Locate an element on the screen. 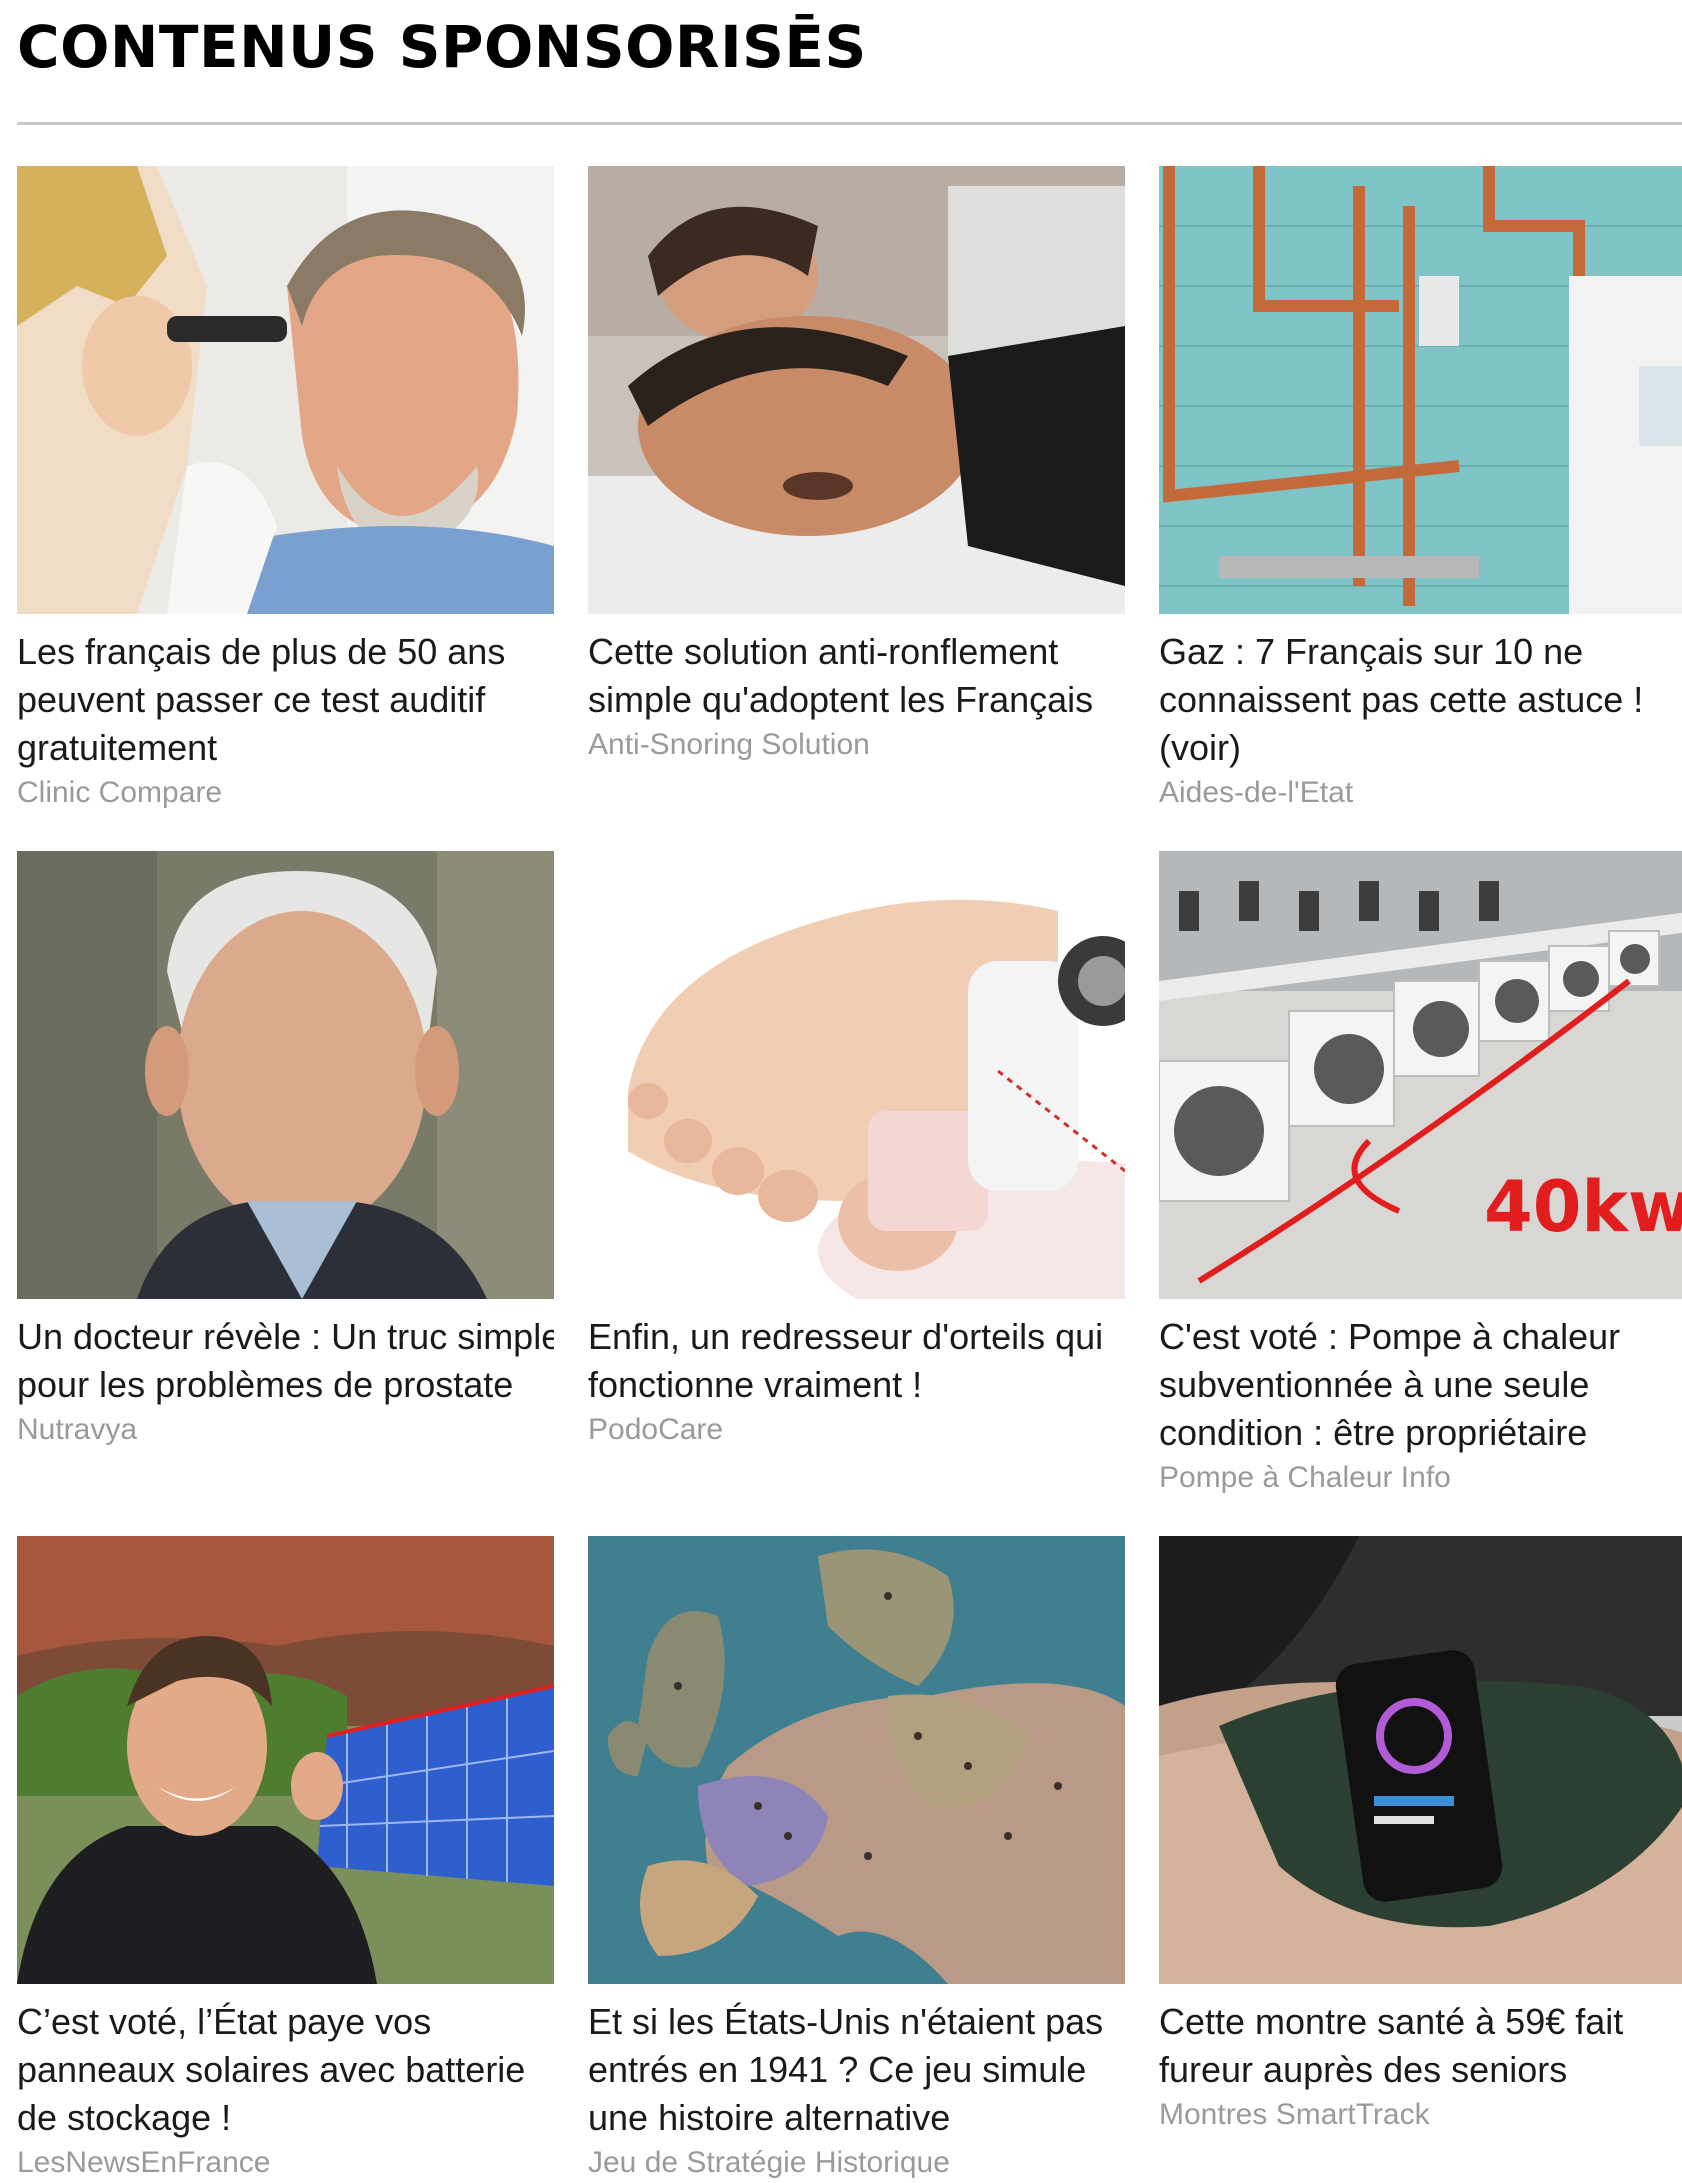 This screenshot has width=1682, height=2183. card-source: LesNewsEnFrance is located at coordinates (285, 2162).